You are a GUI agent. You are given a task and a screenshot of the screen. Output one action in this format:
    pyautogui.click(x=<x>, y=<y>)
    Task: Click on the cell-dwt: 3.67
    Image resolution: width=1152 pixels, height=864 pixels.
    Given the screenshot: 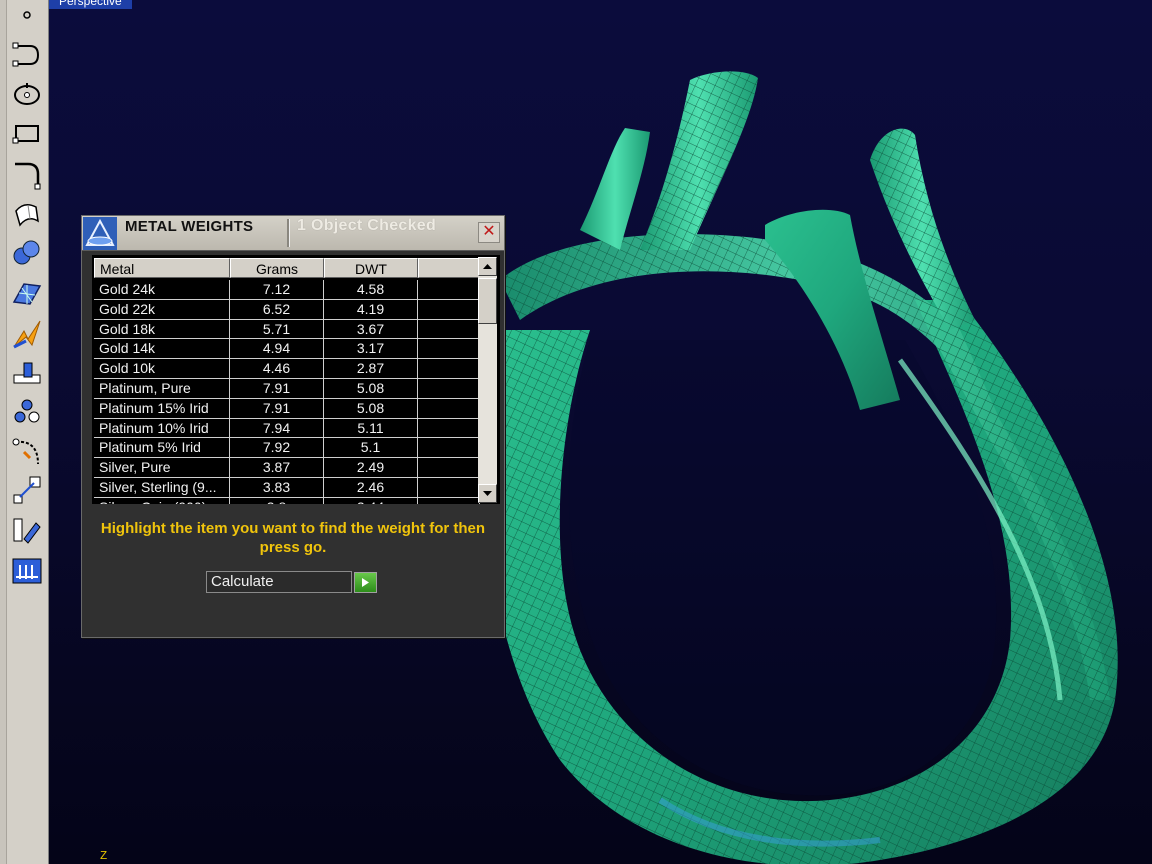 What is the action you would take?
    pyautogui.click(x=371, y=329)
    